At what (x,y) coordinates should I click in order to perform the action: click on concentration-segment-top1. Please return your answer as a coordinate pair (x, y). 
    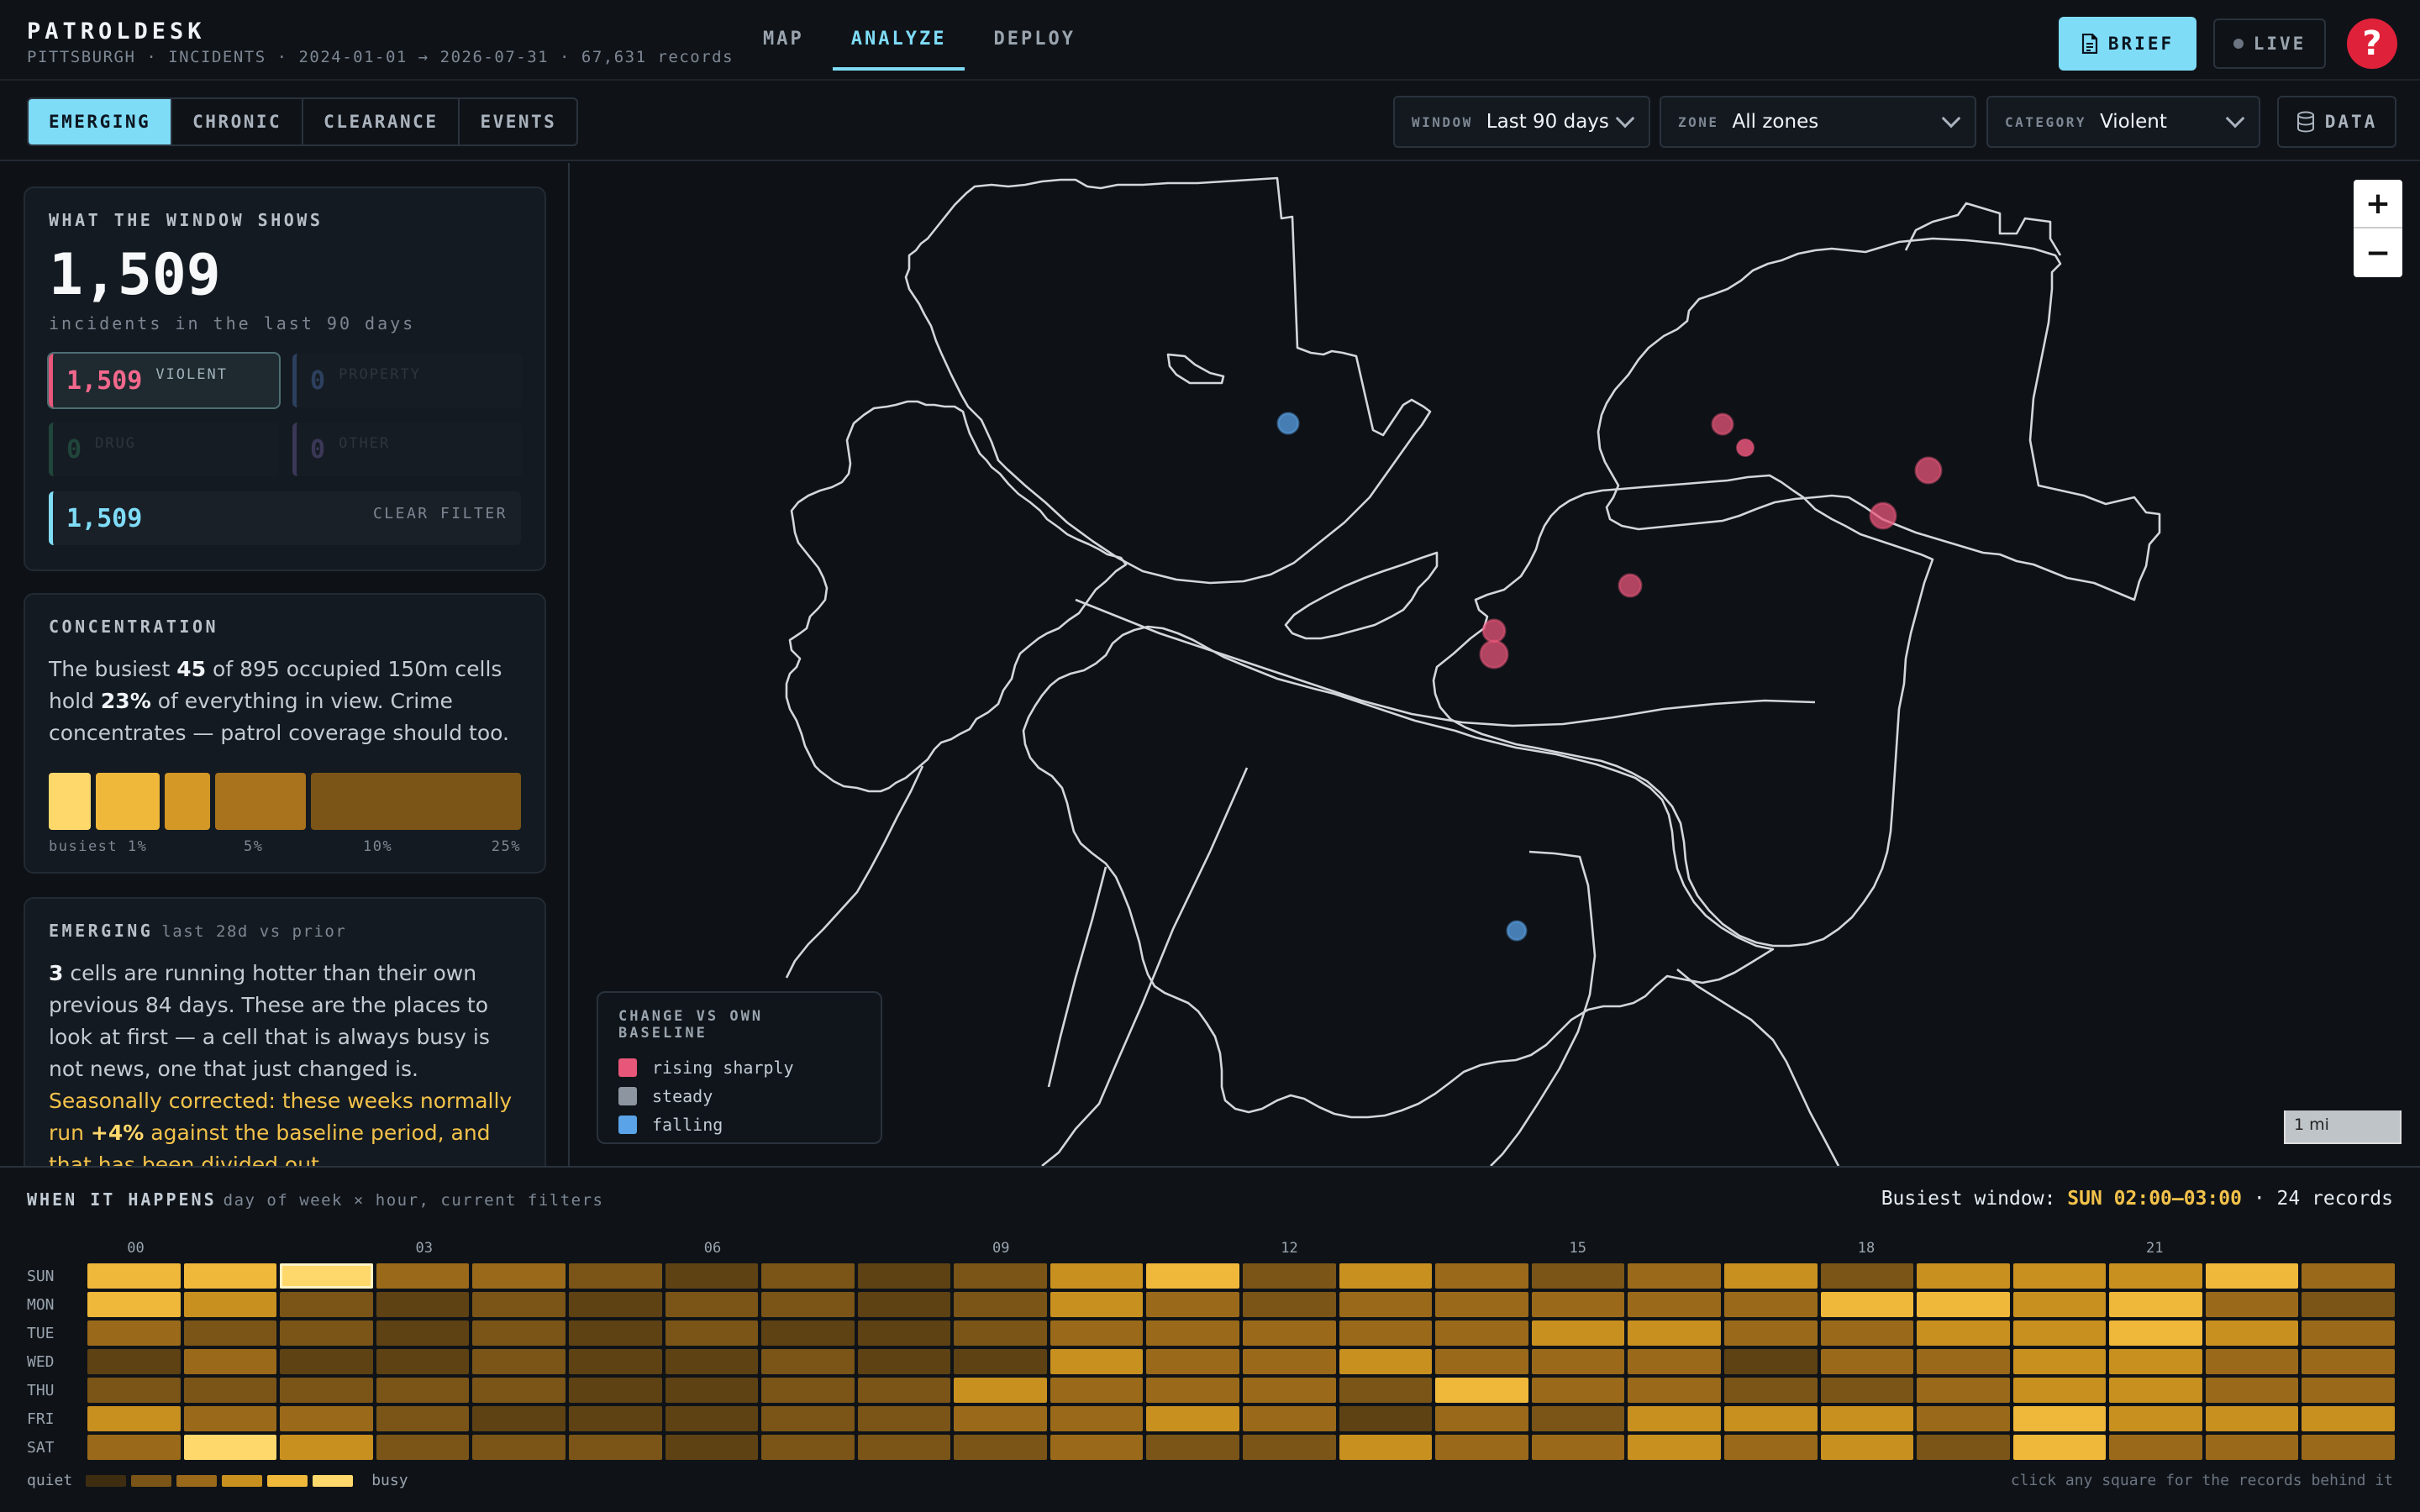
    Looking at the image, I should click on (70, 801).